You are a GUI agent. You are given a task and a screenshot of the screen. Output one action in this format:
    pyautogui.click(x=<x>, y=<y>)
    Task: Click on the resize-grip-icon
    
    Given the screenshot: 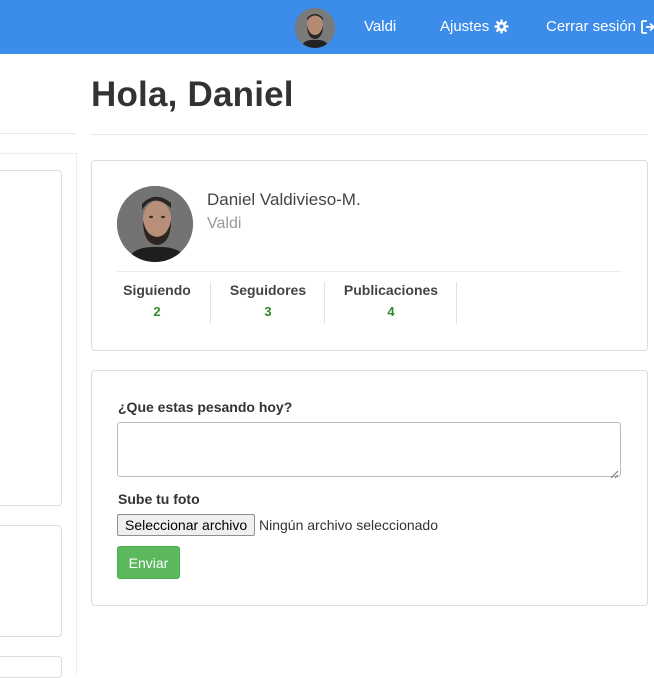 What is the action you would take?
    pyautogui.click(x=614, y=472)
    